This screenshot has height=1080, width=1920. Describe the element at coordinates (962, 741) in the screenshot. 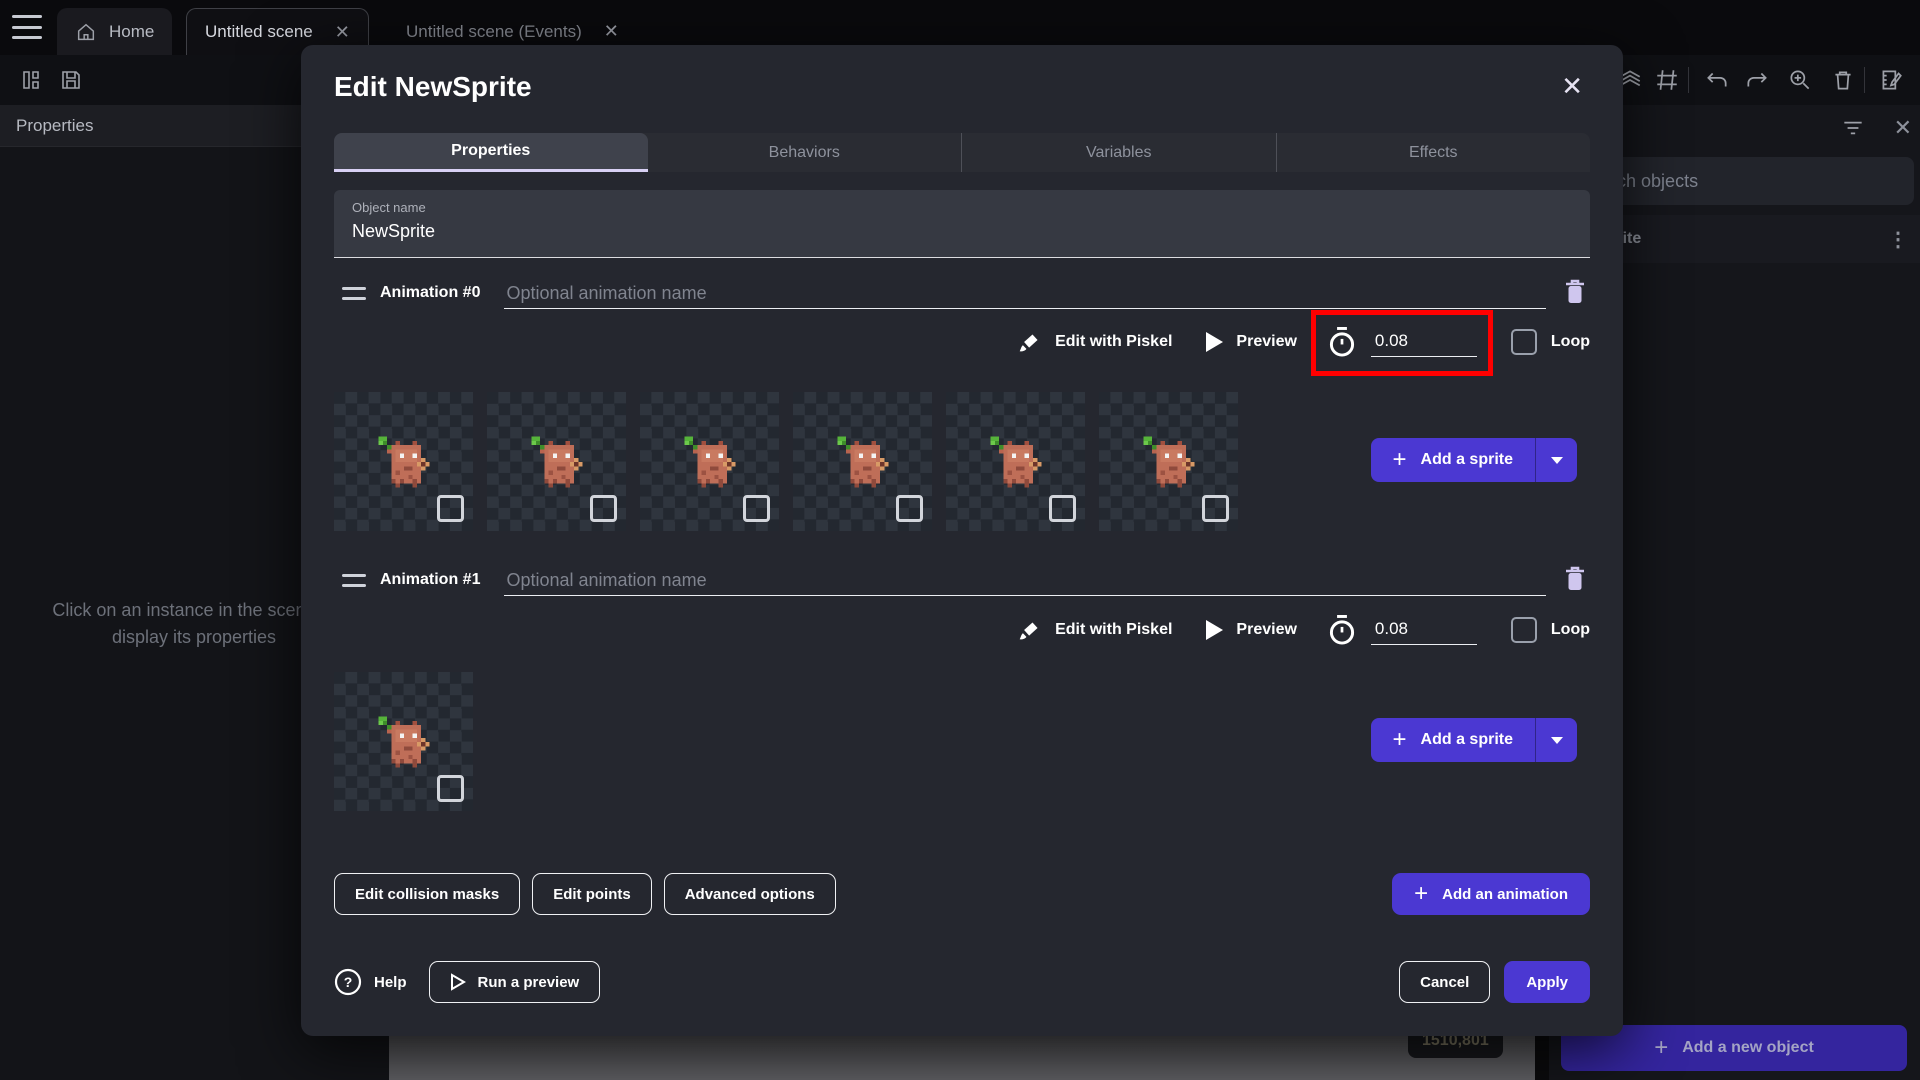

I see `animation-1-frames: + Add a sprite` at that location.